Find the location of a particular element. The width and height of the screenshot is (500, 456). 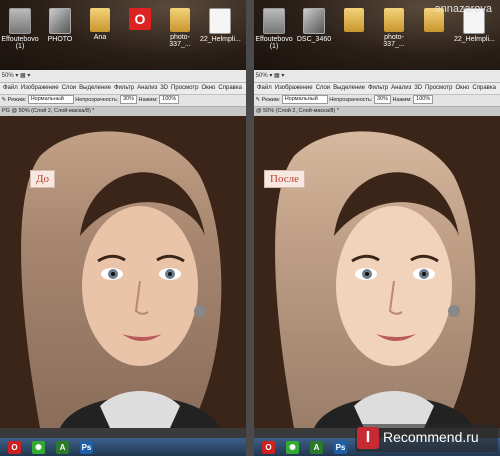

watermark-text: annazarova is located at coordinates (463, 9).